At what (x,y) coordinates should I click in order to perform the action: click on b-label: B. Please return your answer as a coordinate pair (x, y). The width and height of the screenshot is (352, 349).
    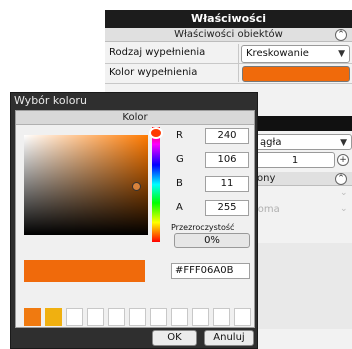
    Looking at the image, I should click on (179, 183).